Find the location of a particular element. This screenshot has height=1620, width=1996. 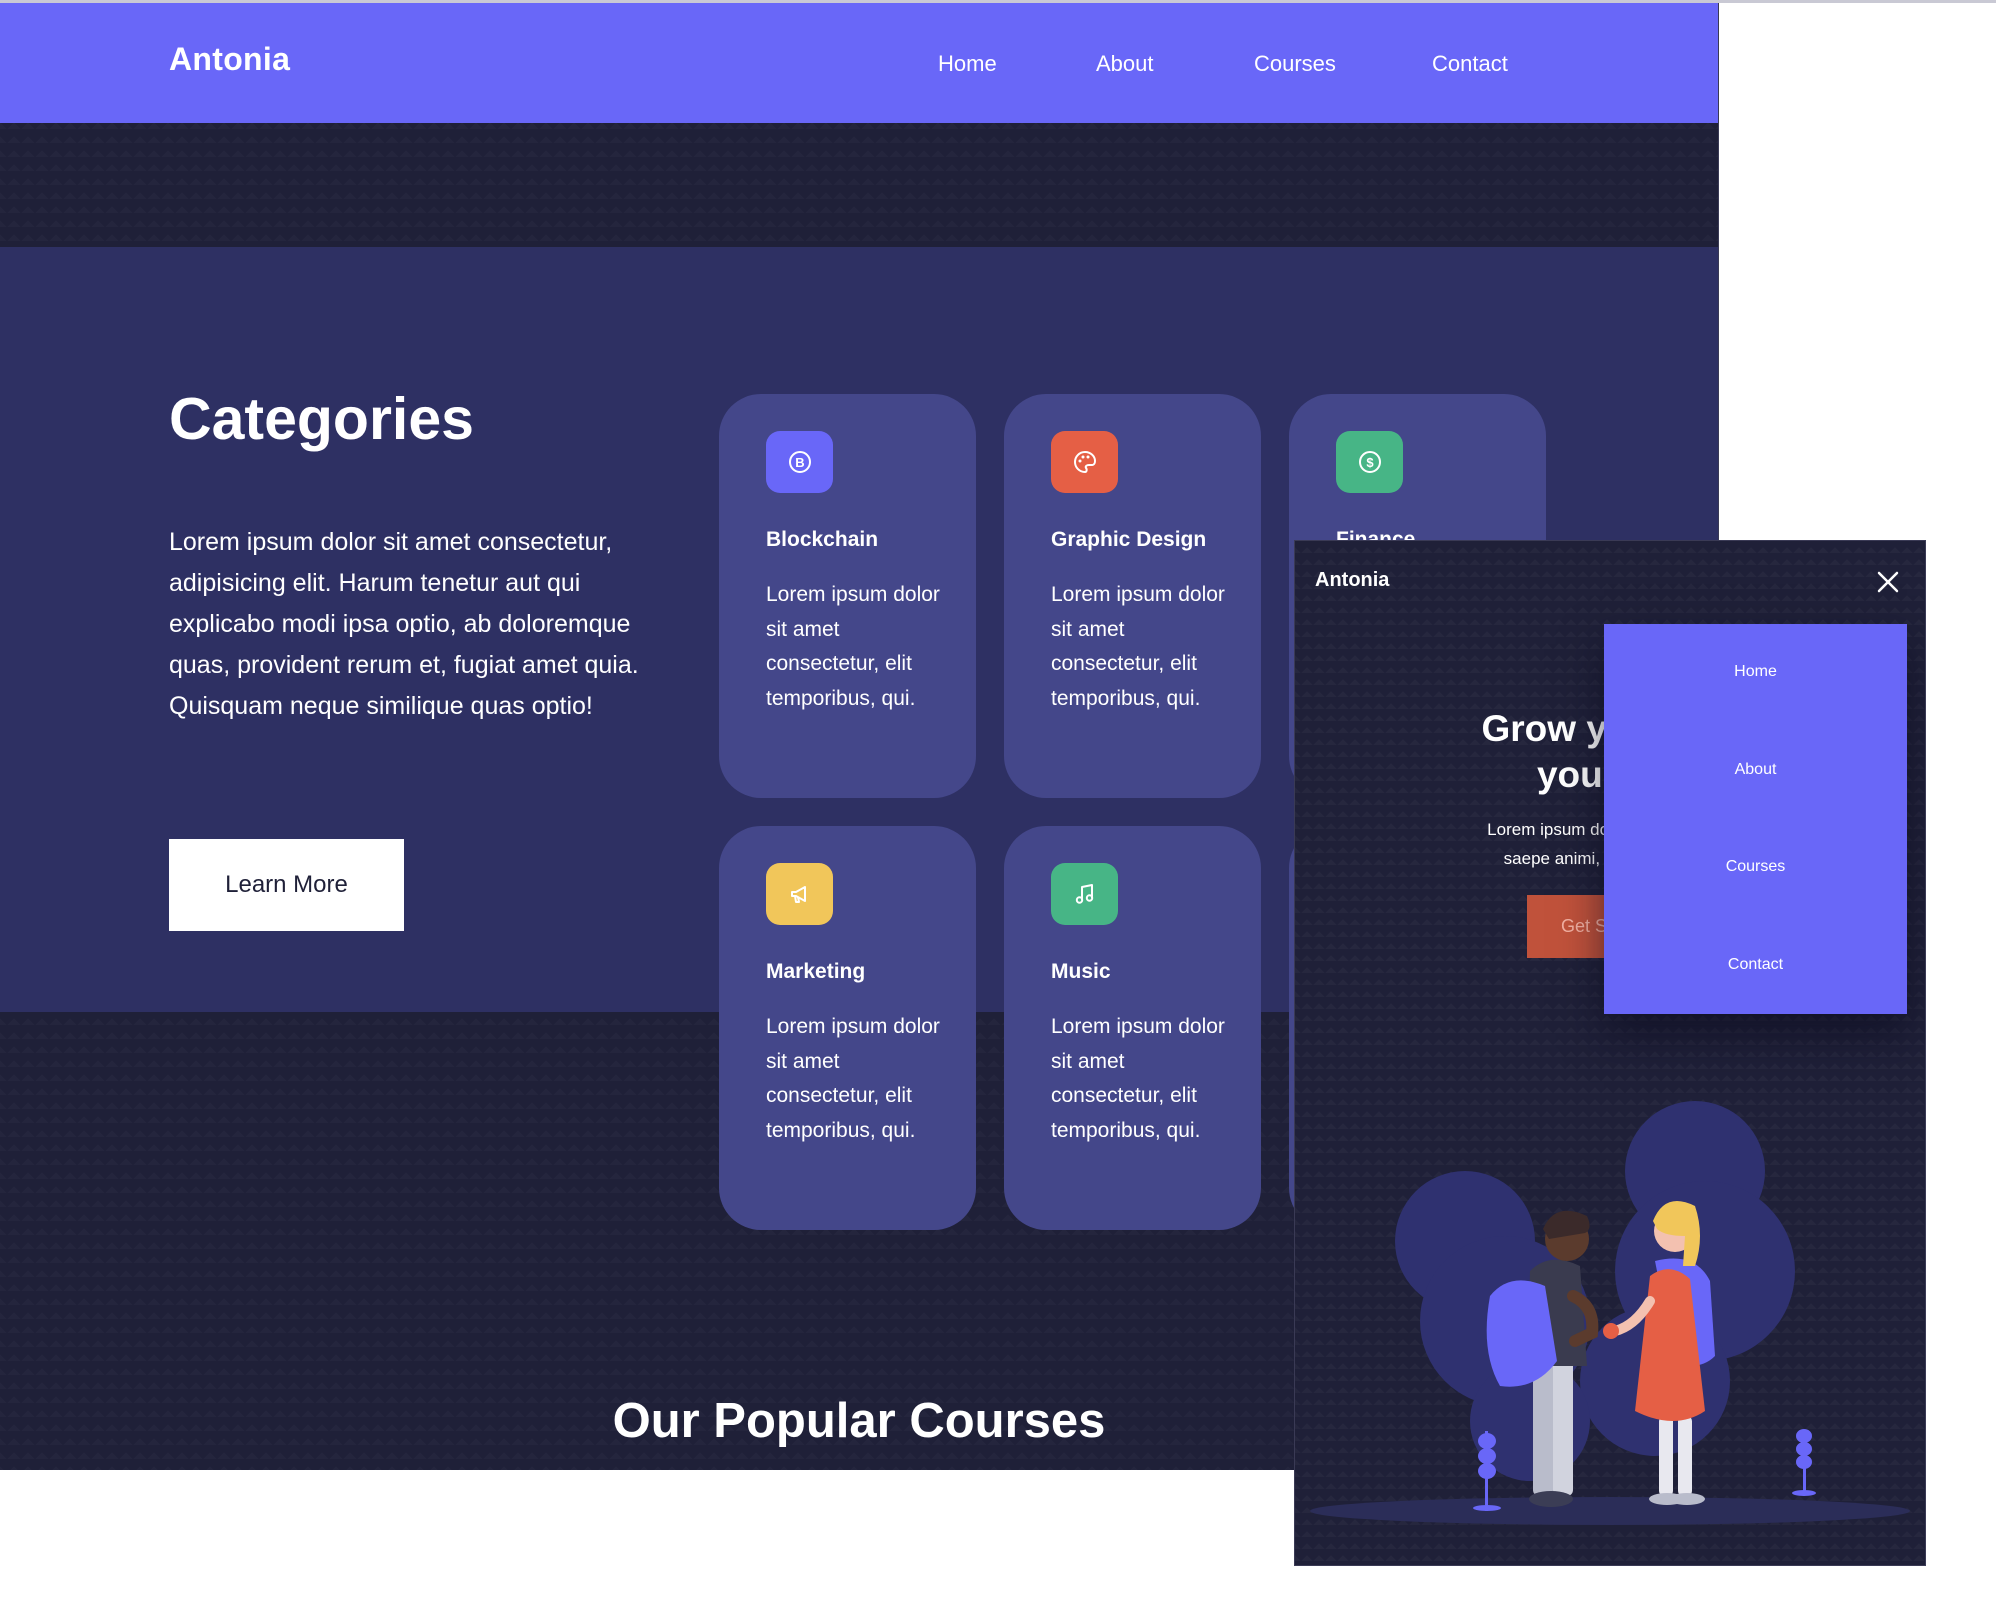

svg-text: B is located at coordinates (799, 462).